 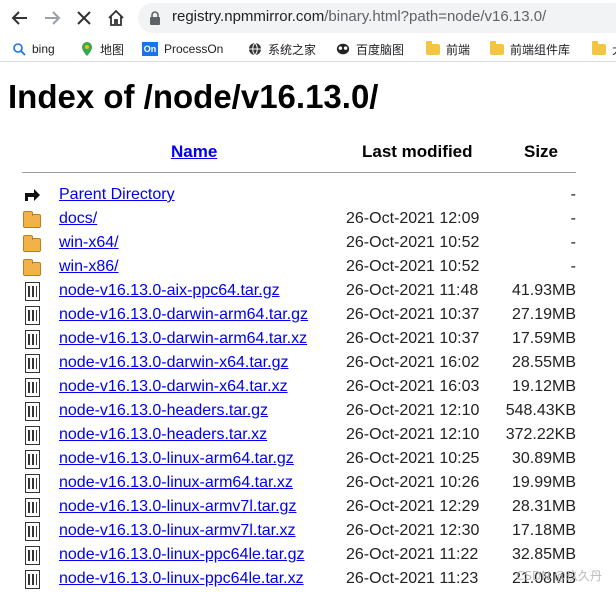 What do you see at coordinates (19, 49) in the screenshot?
I see `search-icon` at bounding box center [19, 49].